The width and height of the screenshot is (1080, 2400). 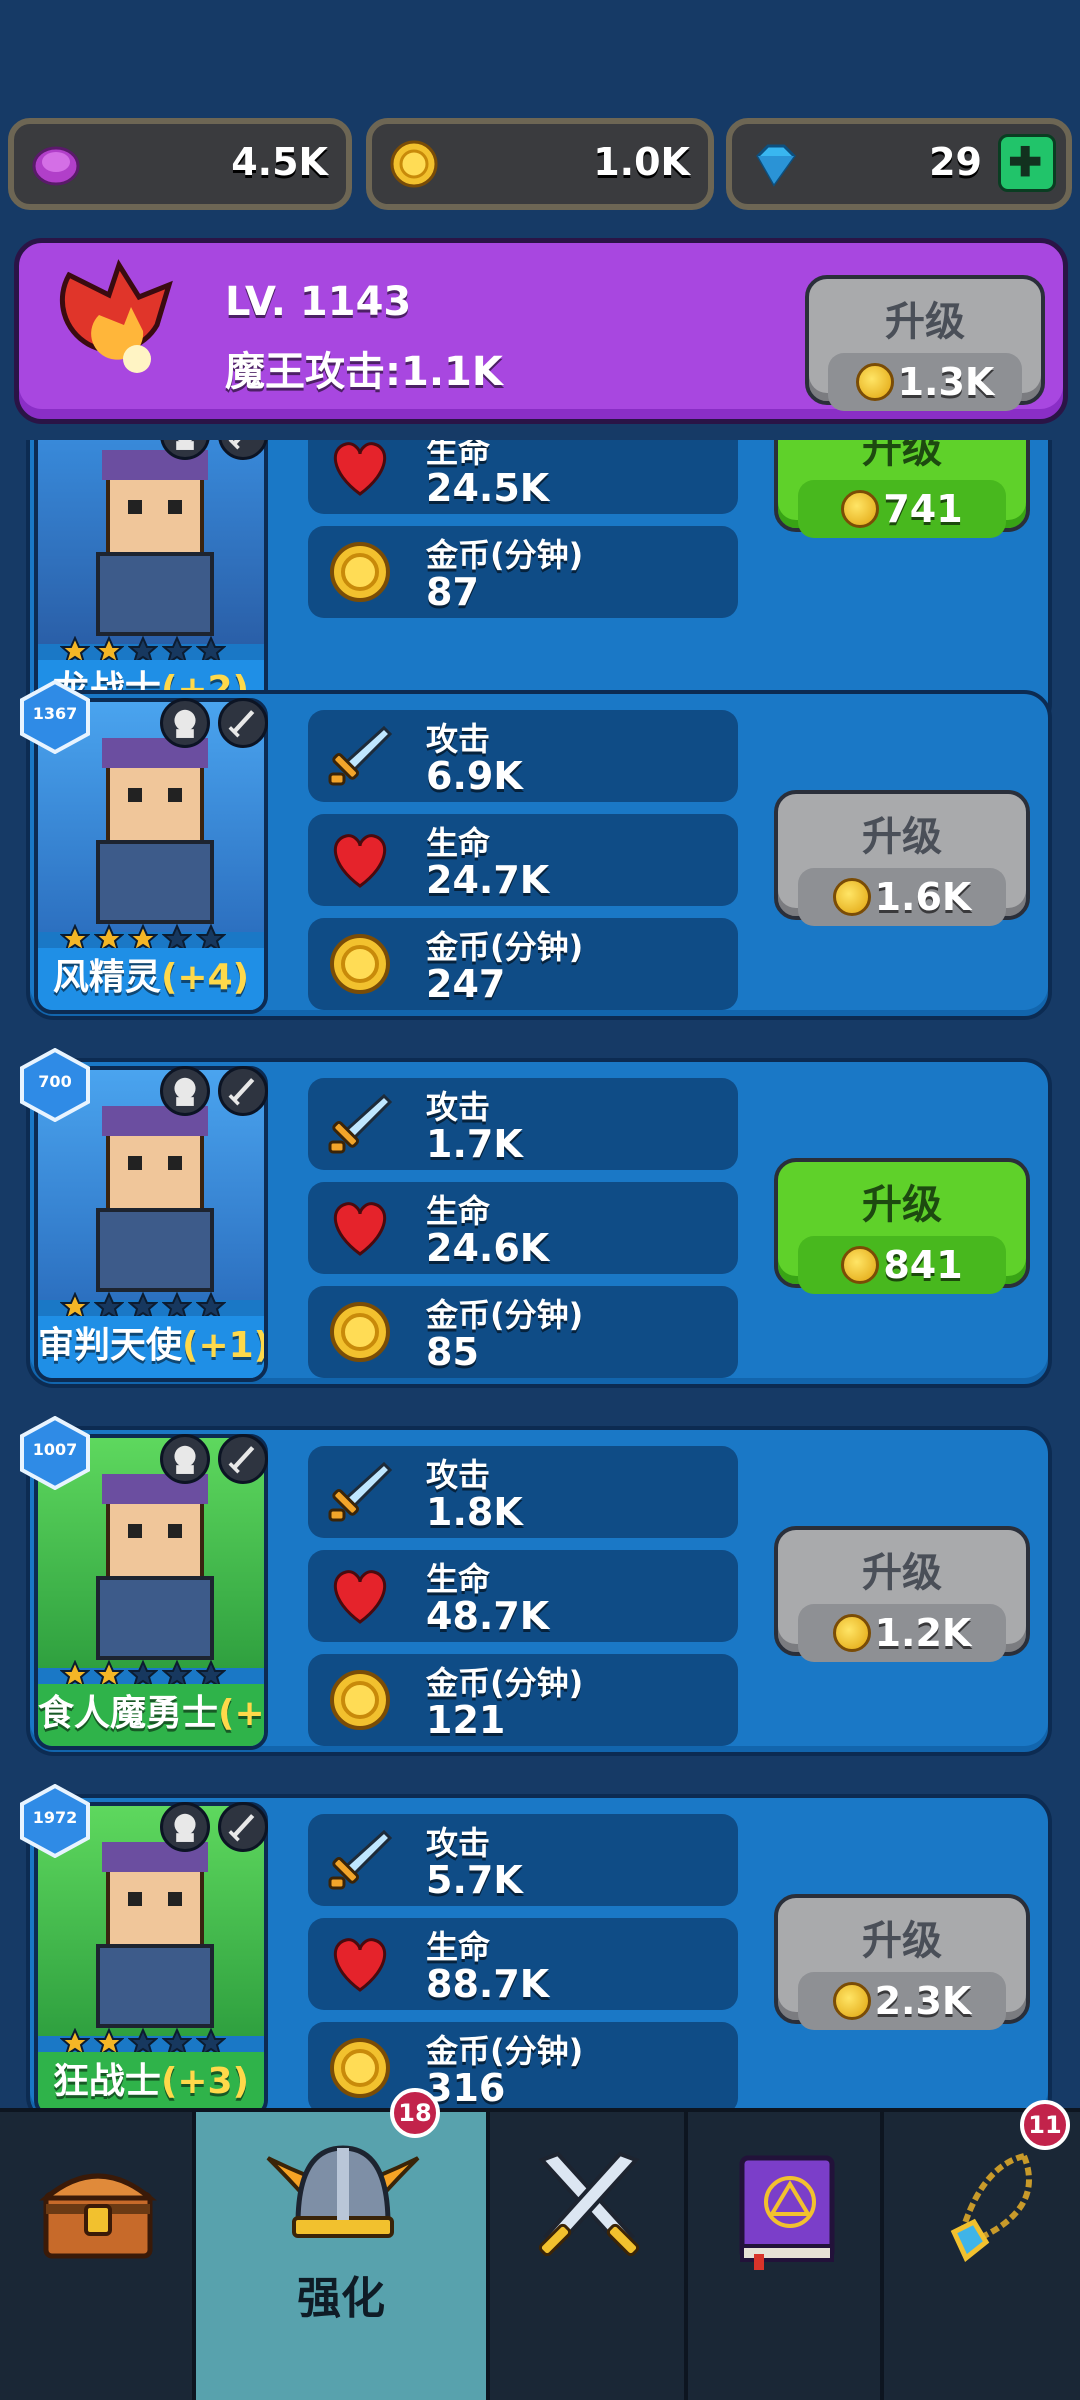 I want to click on stat-value: 6.9K, so click(x=474, y=776).